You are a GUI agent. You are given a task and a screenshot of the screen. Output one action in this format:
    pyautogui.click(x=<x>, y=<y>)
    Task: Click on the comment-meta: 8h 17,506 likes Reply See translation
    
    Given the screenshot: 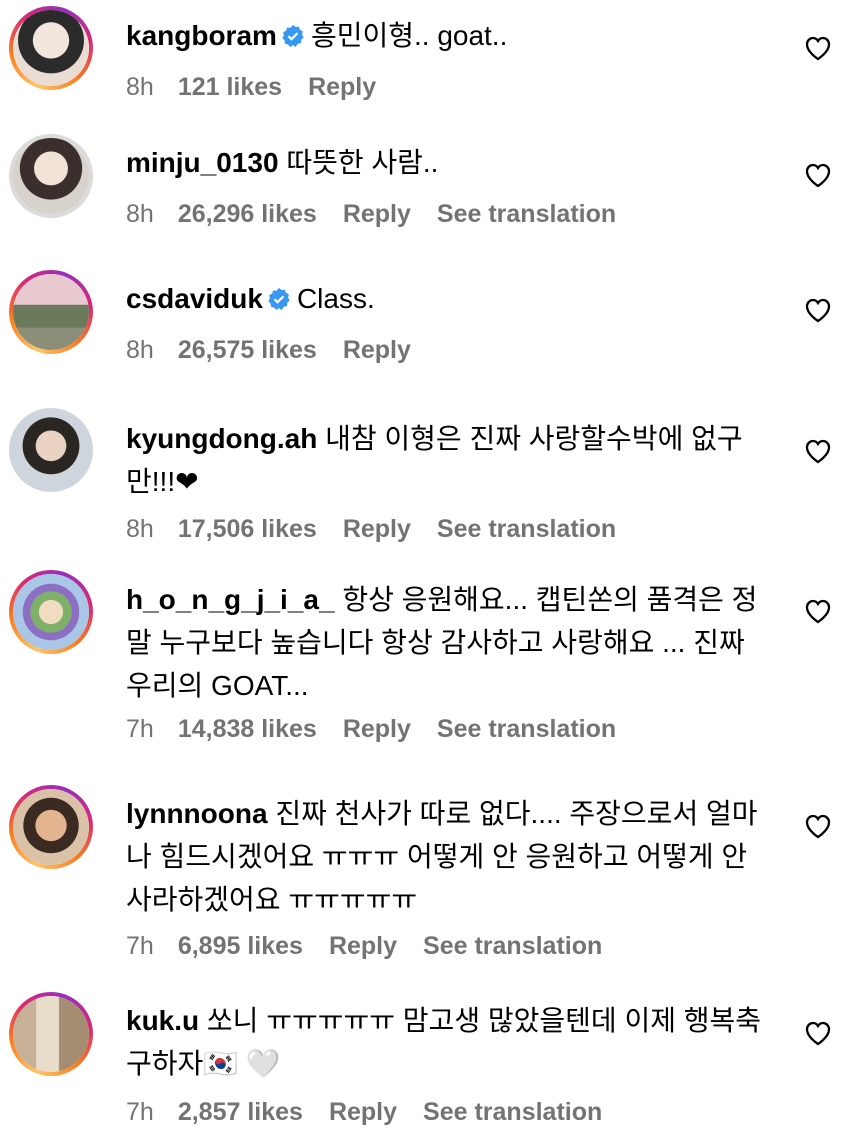 What is the action you would take?
    pyautogui.click(x=384, y=529)
    